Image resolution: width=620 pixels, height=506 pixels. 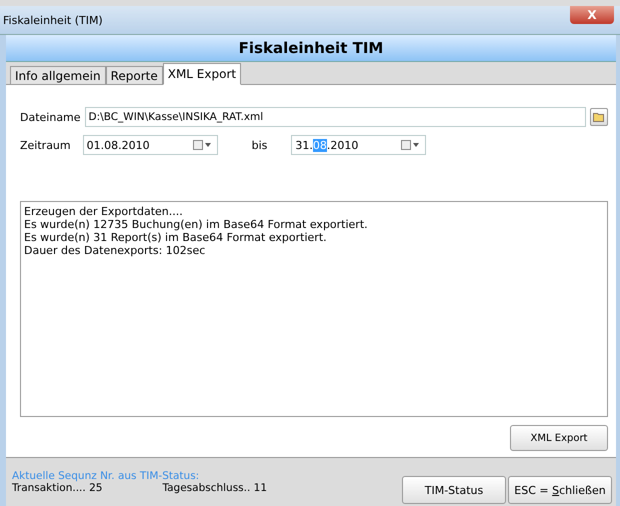 What do you see at coordinates (134, 75) in the screenshot?
I see `tab: Reporte` at bounding box center [134, 75].